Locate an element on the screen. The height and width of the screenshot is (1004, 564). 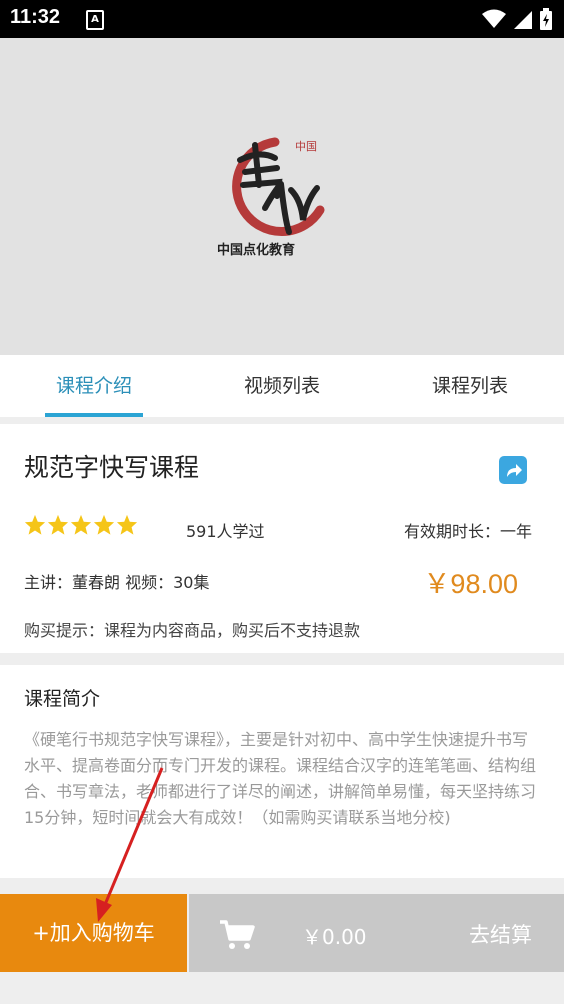
tab-bar: 课程介绍 视频列表 课程列表 is located at coordinates (282, 386).